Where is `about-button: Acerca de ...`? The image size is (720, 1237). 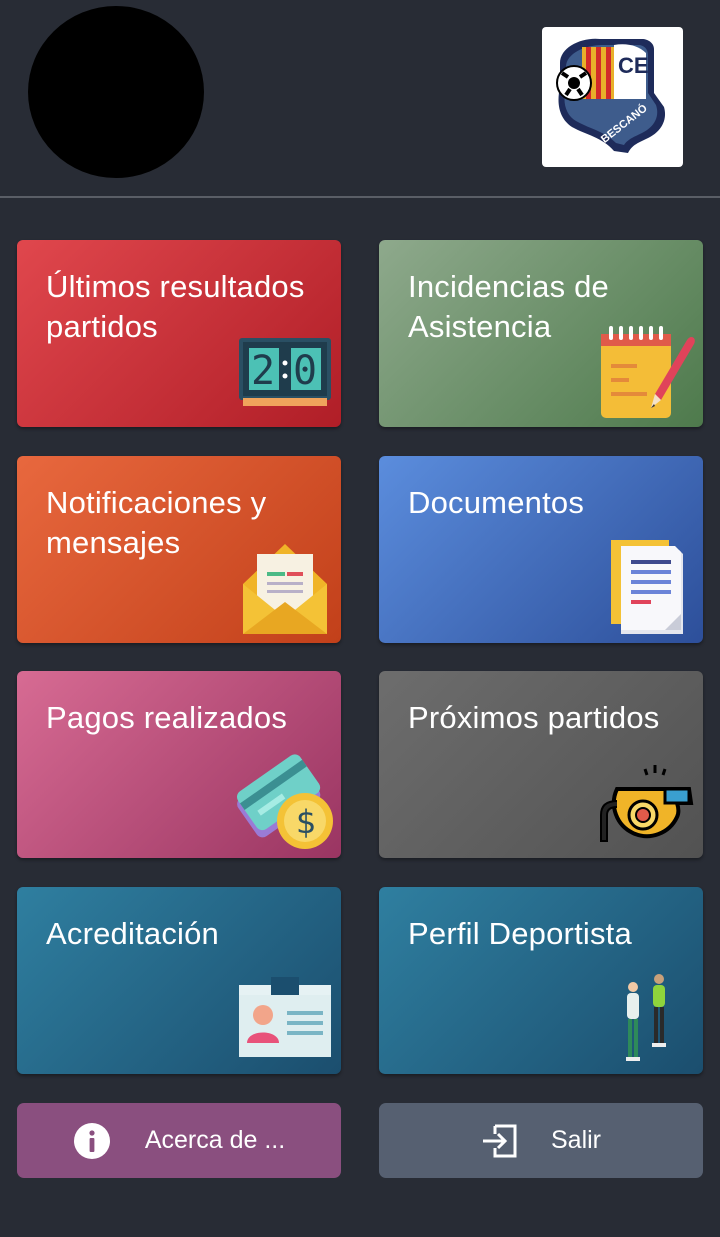
about-button: Acerca de ... is located at coordinates (179, 1140).